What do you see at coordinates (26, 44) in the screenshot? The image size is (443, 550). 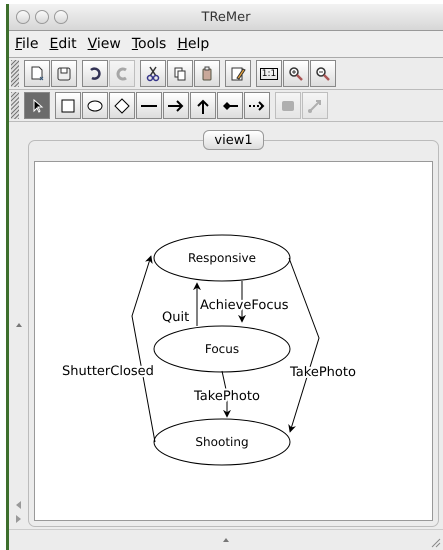 I see `menu-item: File` at bounding box center [26, 44].